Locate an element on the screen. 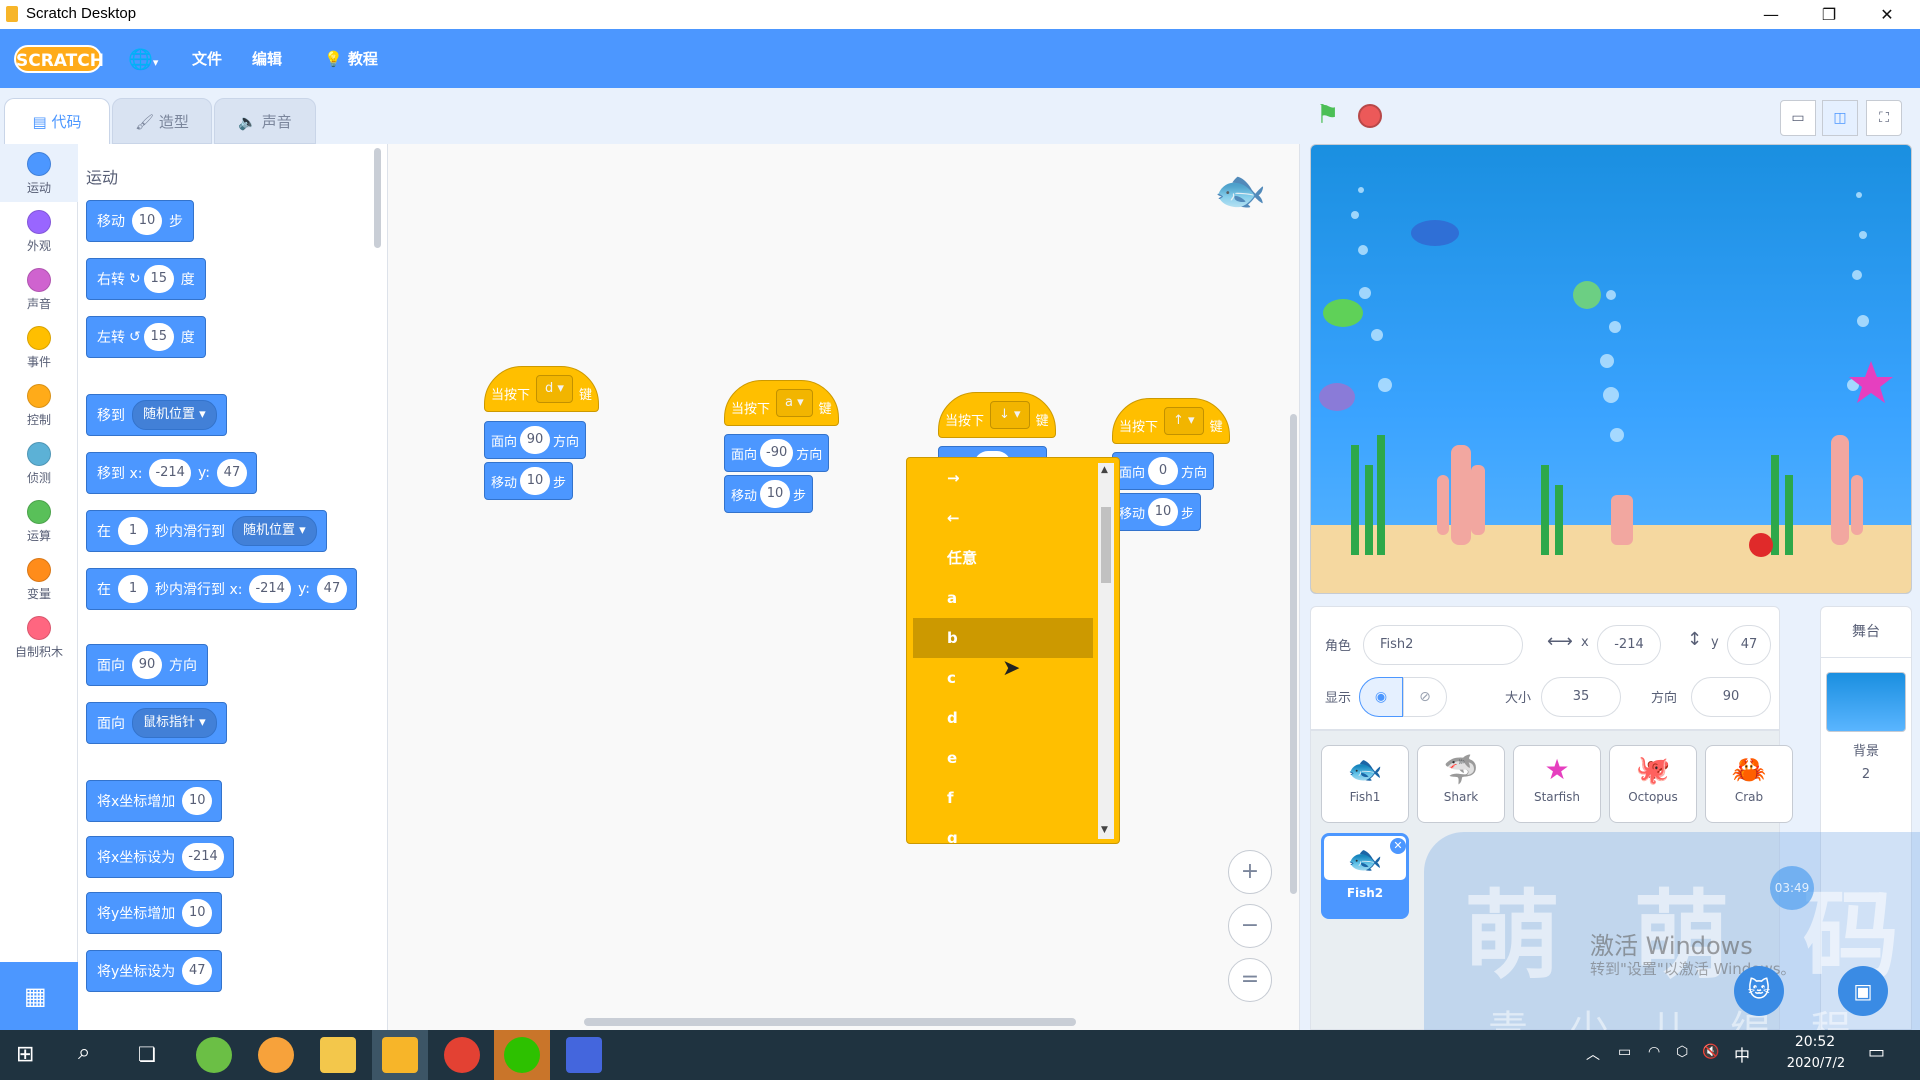 The image size is (1920, 1080). minimize-button: — is located at coordinates (1771, 14).